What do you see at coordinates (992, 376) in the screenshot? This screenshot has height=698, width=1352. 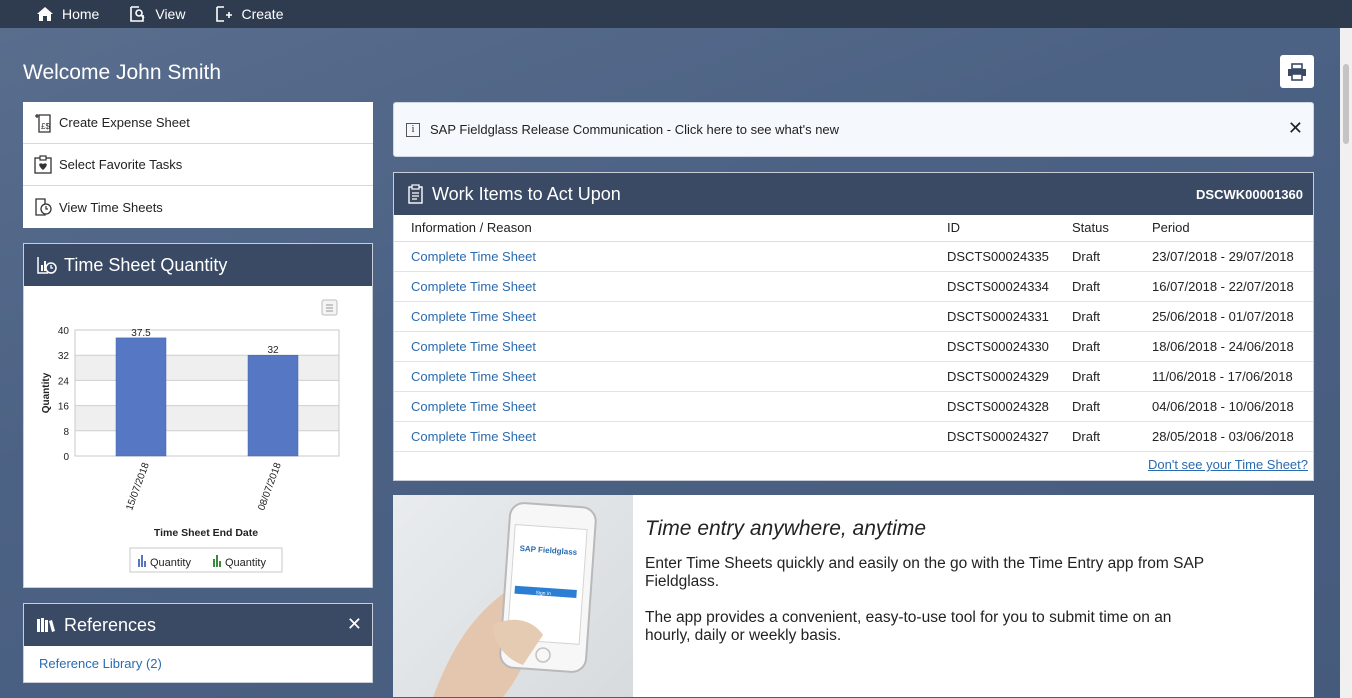 I see `row-id: DSCTS00024329` at bounding box center [992, 376].